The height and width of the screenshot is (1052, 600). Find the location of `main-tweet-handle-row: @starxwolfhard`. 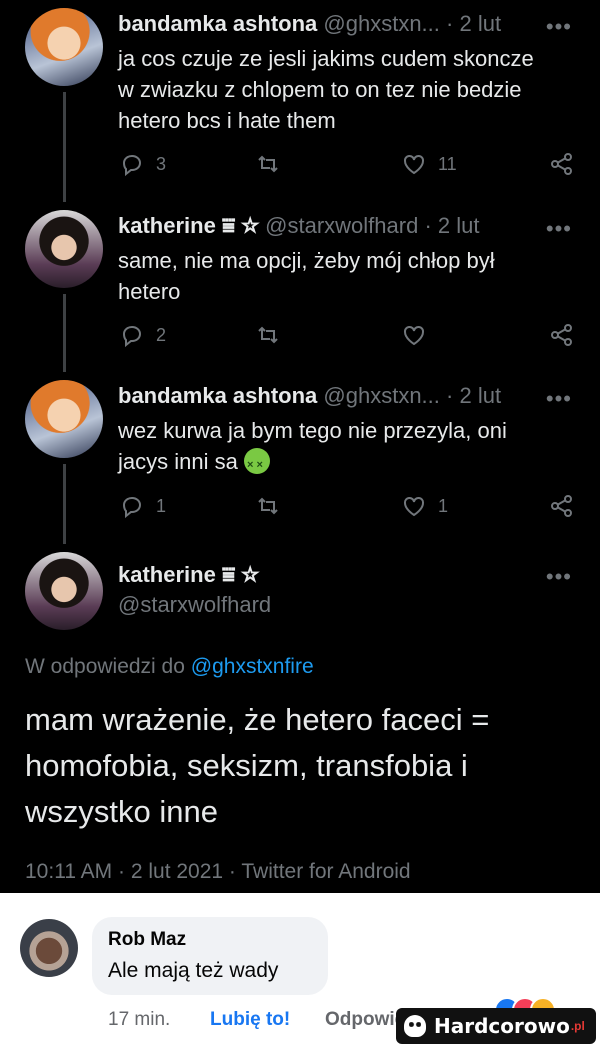

main-tweet-handle-row: @starxwolfhard is located at coordinates (194, 605).